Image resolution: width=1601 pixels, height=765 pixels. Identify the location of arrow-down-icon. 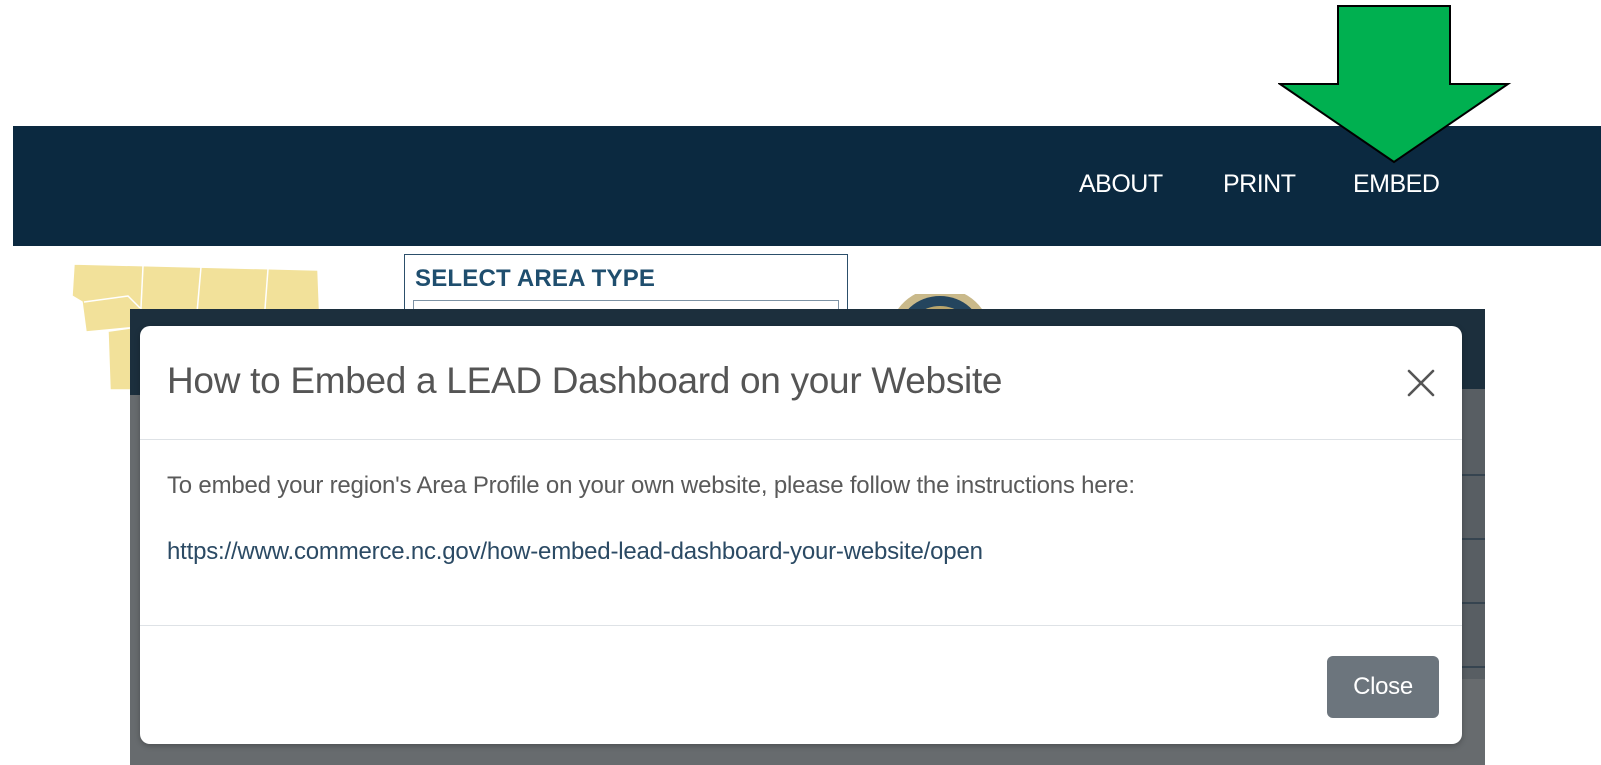
(1395, 84).